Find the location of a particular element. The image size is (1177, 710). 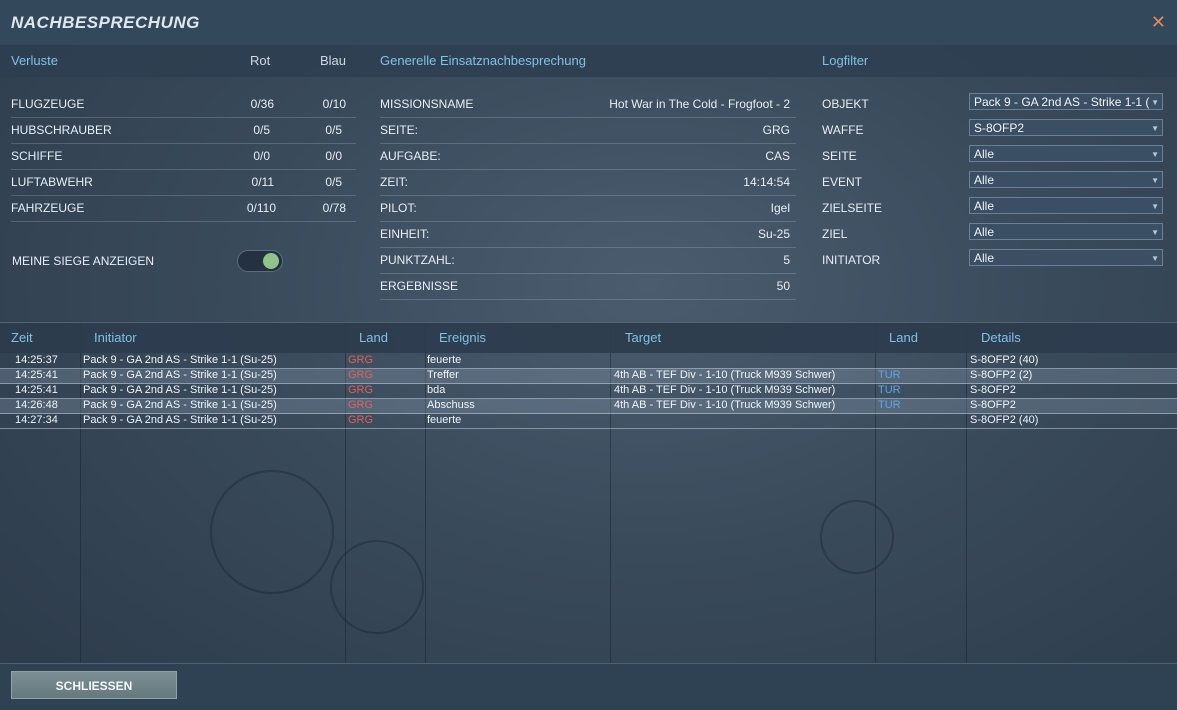

col-target-land: Land is located at coordinates (903, 338).